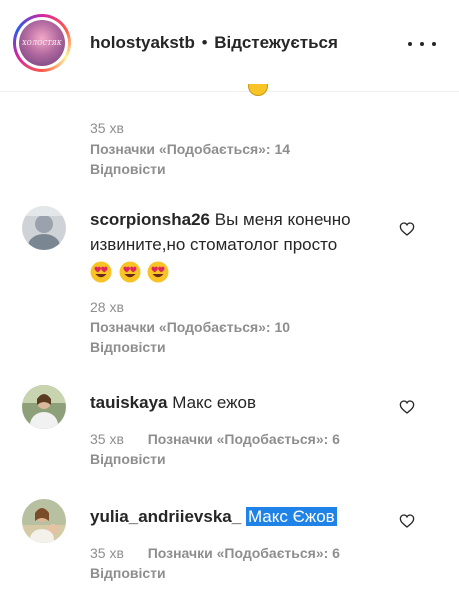 The height and width of the screenshot is (600, 459). Describe the element at coordinates (276, 42) in the screenshot. I see `follow-status-button: Відстежується` at that location.